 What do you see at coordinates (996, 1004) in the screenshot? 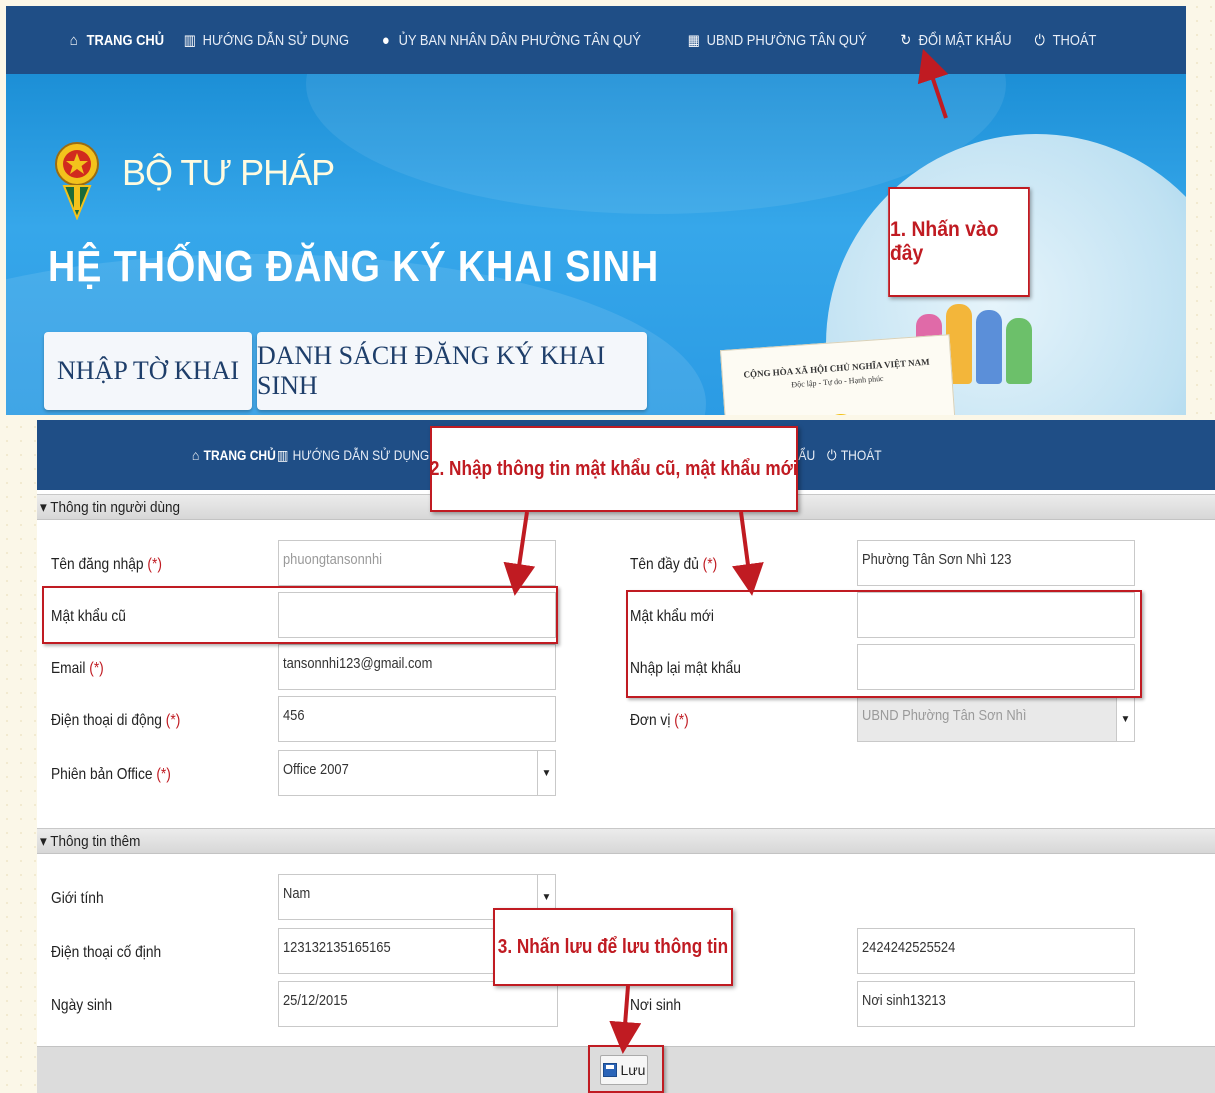
I see `birthplace-field: Nơi sinh13213` at bounding box center [996, 1004].